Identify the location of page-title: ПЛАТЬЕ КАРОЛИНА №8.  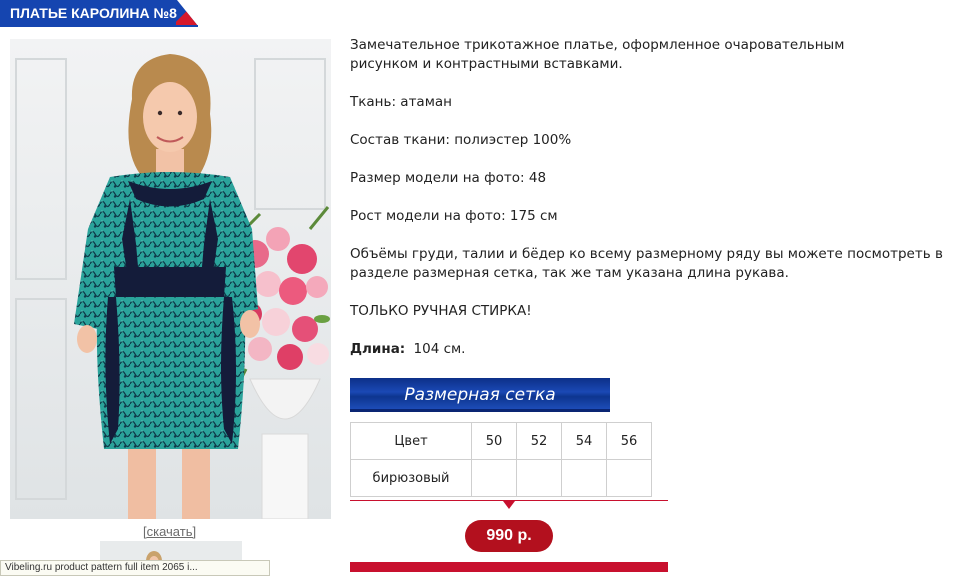
(93, 13).